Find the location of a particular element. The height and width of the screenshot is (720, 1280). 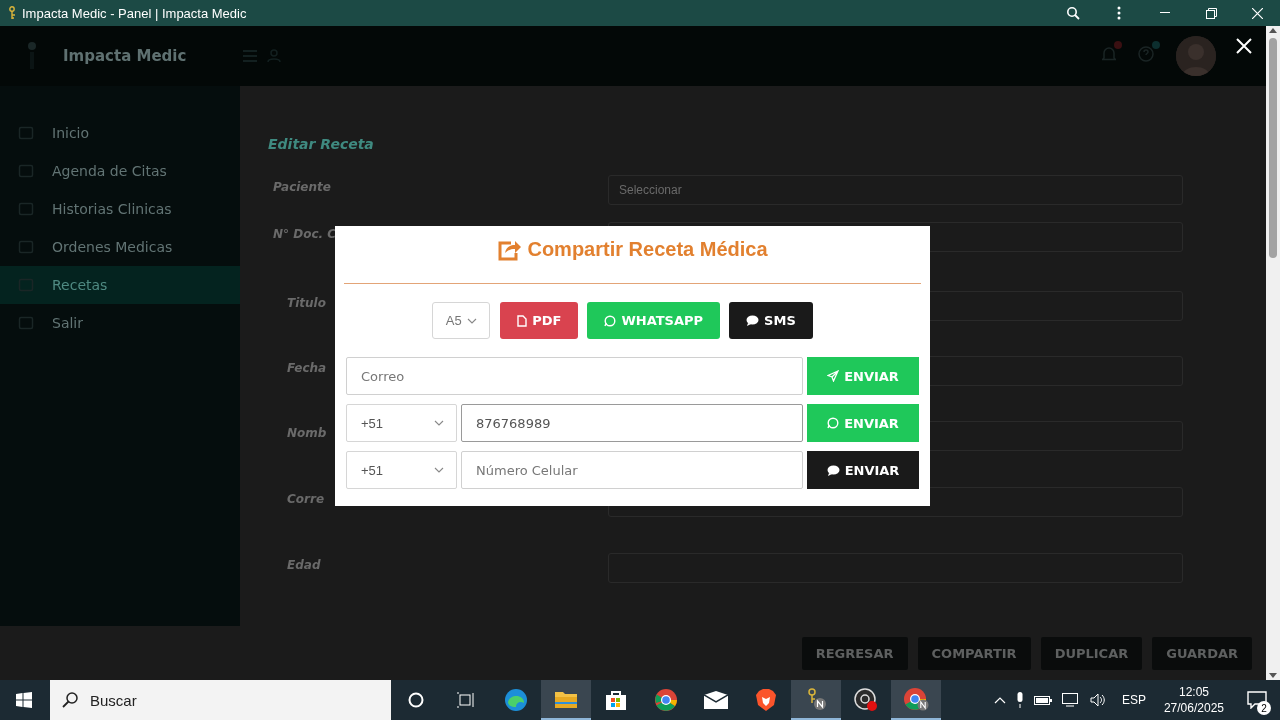

field-label: Edad is located at coordinates (304, 565).